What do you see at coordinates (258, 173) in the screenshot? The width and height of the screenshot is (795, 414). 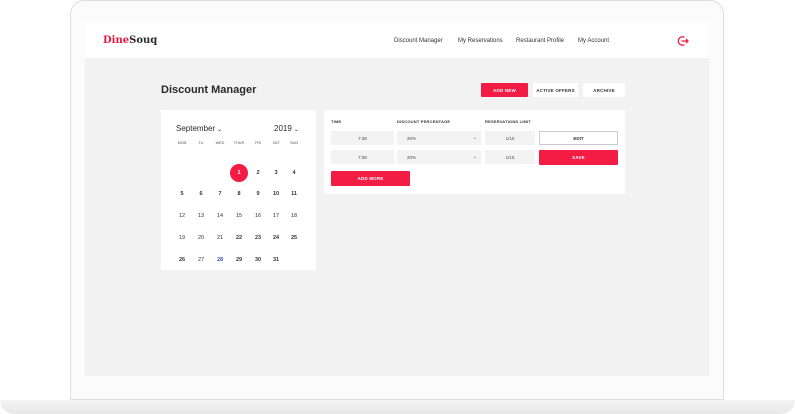 I see `calendar-day: 2` at bounding box center [258, 173].